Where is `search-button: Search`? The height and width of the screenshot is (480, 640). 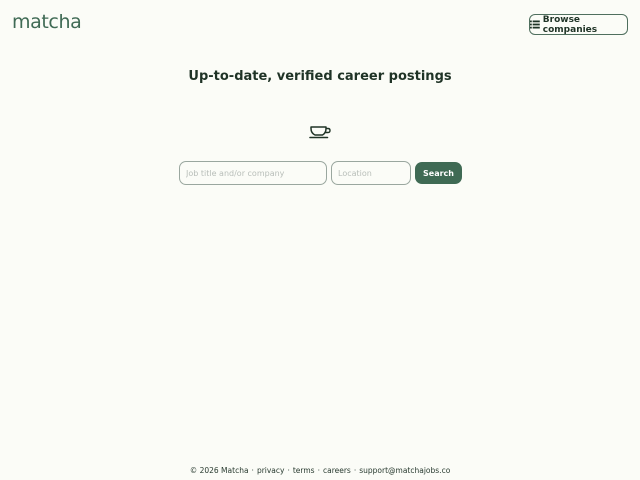
search-button: Search is located at coordinates (438, 173).